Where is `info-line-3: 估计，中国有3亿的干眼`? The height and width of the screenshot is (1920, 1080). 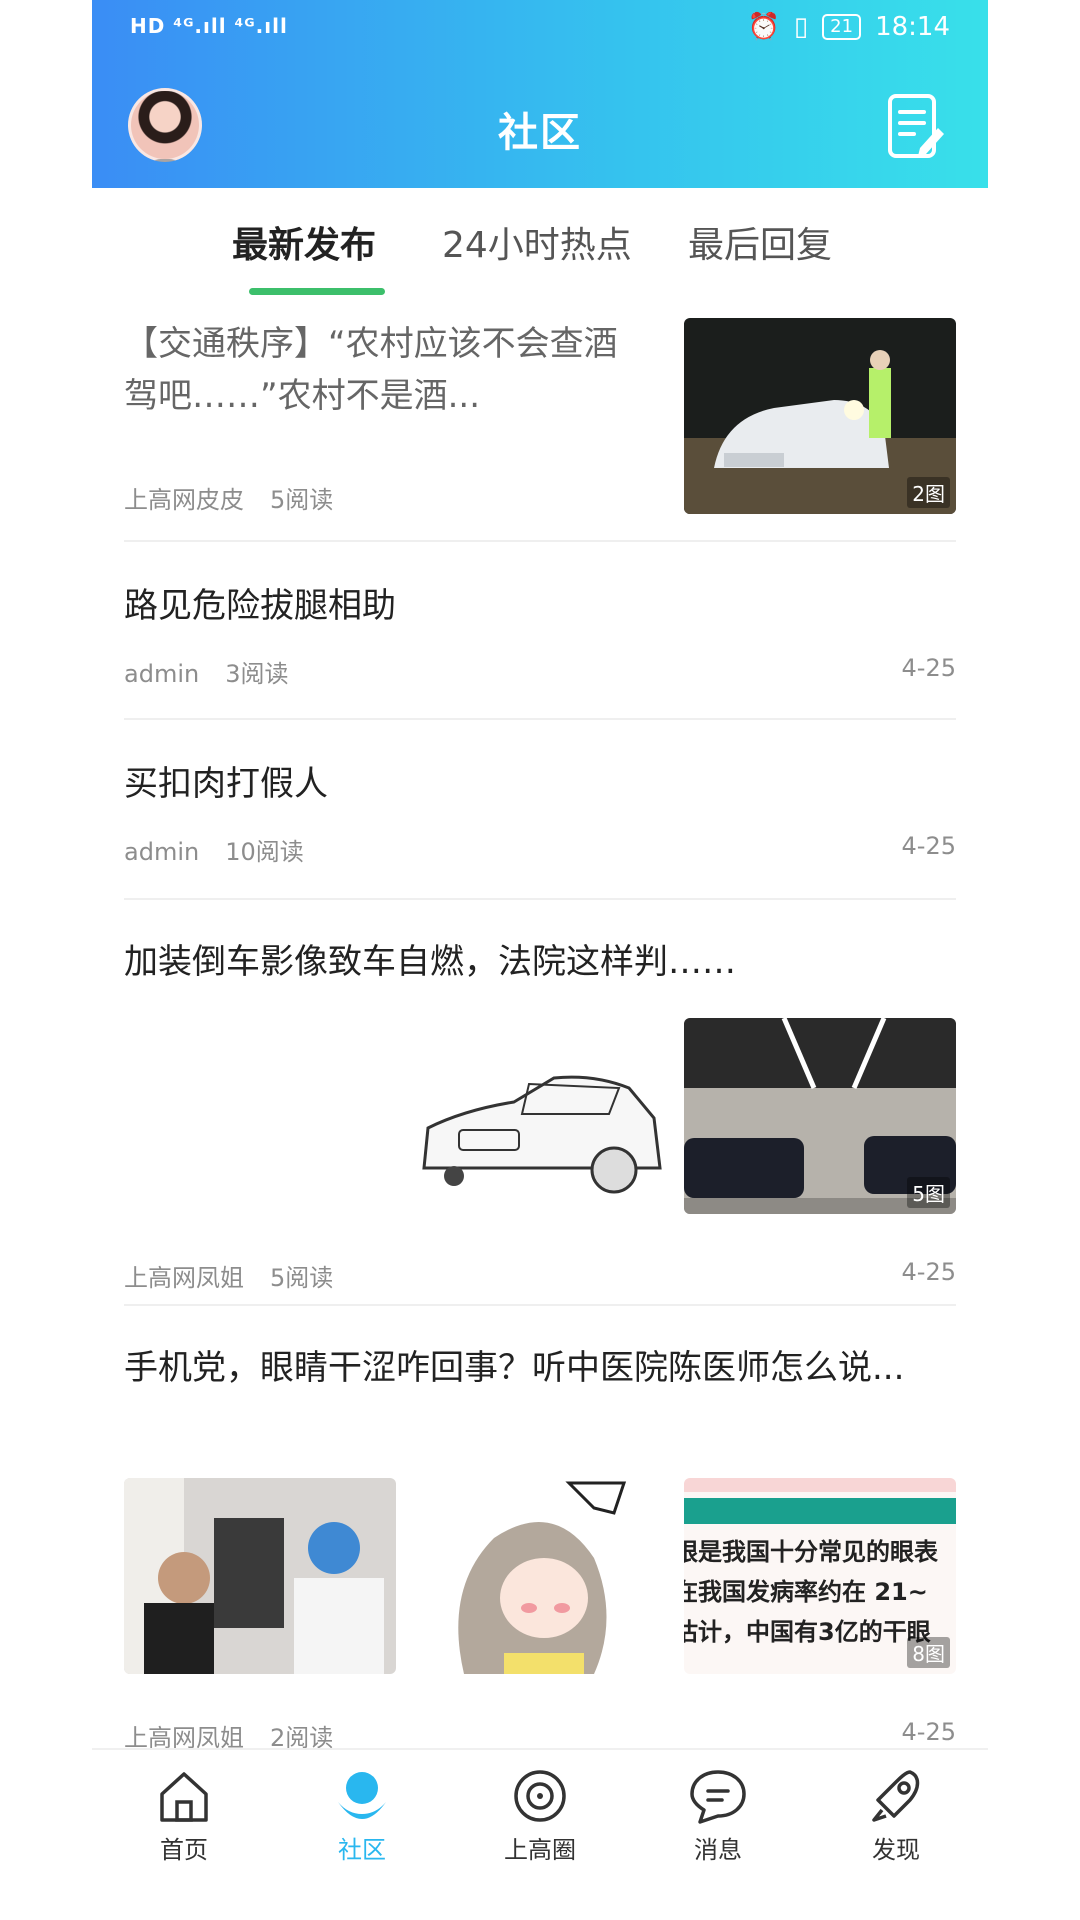 info-line-3: 估计，中国有3亿的干眼 is located at coordinates (807, 1632).